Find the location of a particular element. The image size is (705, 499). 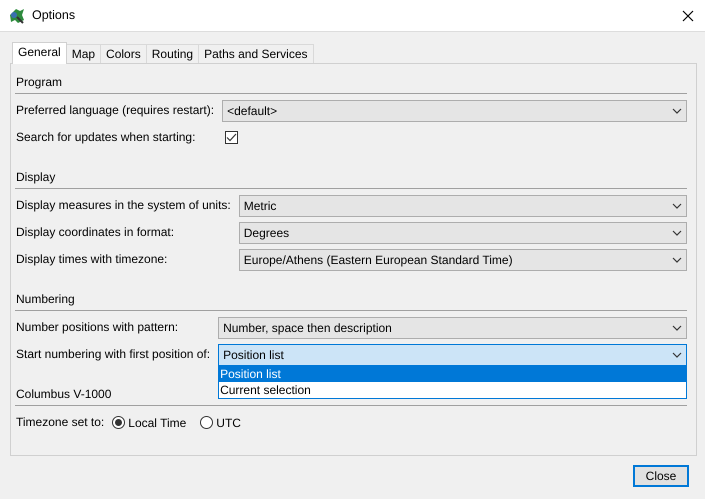

dropdown: Metric is located at coordinates (462, 205).